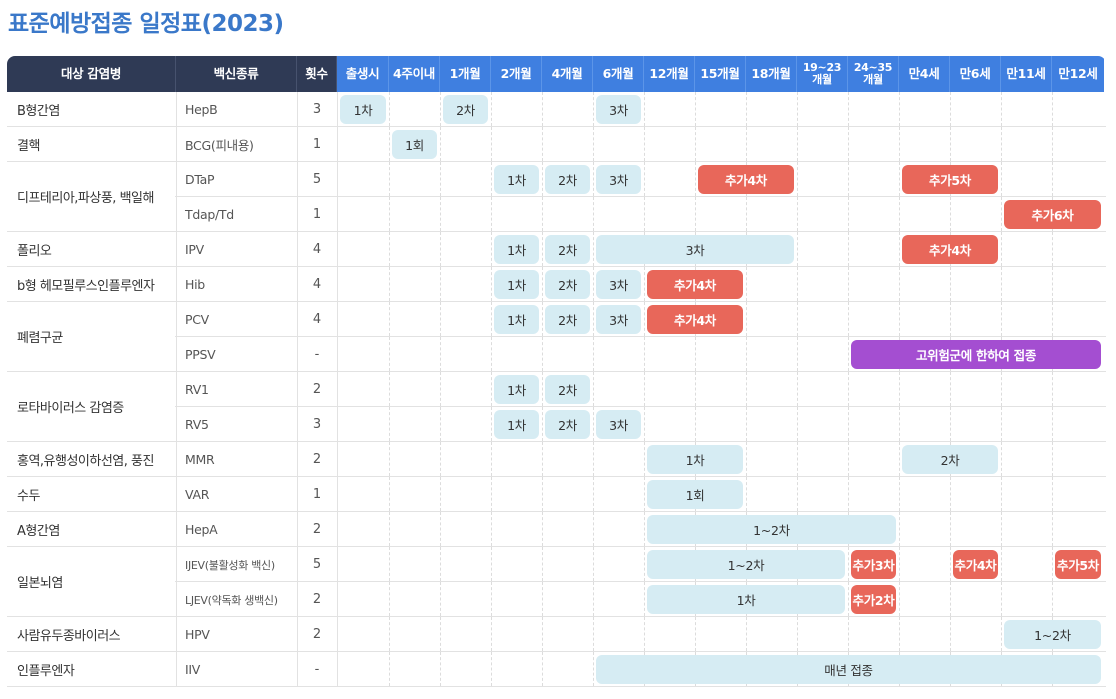 The image size is (1116, 699). I want to click on disease-name: A형간염, so click(91, 529).